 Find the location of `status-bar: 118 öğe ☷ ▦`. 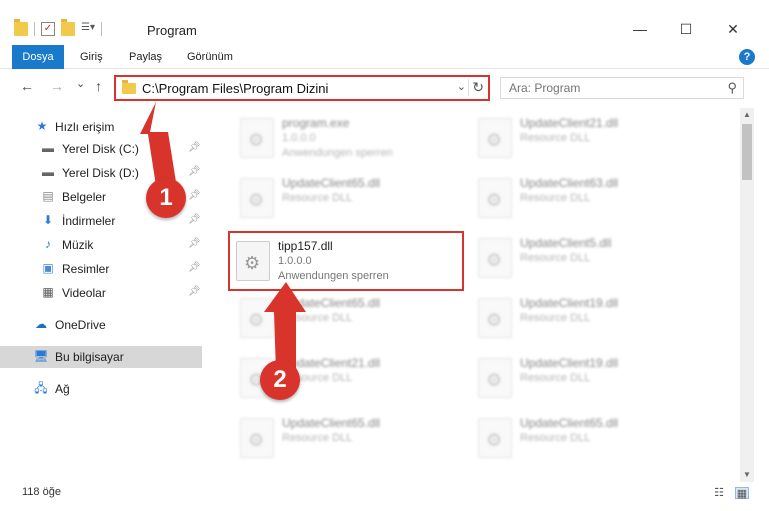

status-bar: 118 öğe ☷ ▦ is located at coordinates (384, 497).